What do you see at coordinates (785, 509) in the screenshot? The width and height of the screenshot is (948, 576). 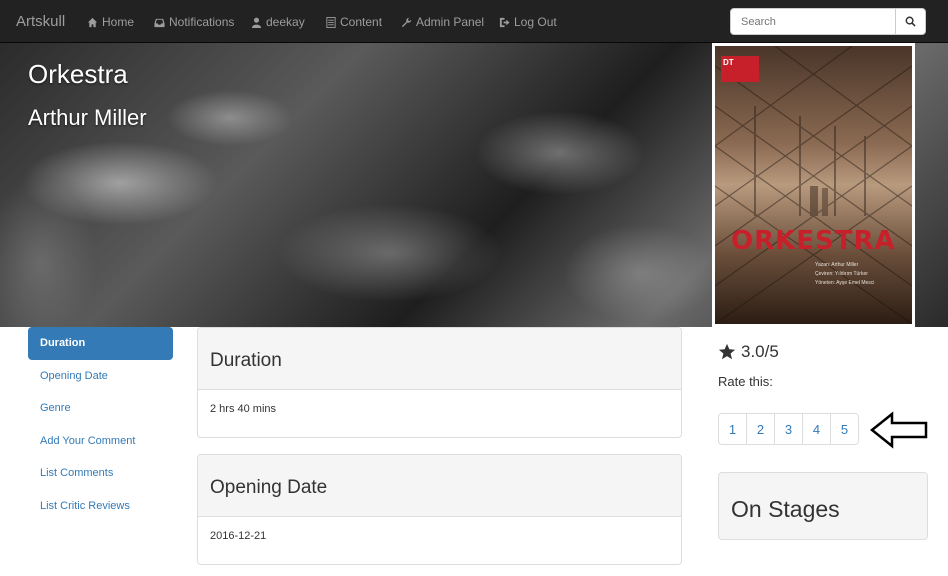 I see `on-stages-title: On Stages` at bounding box center [785, 509].